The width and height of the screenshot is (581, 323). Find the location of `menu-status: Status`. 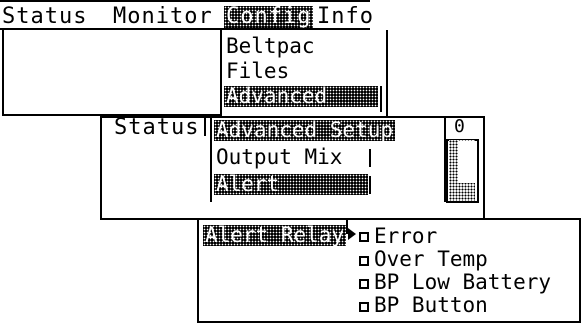

menu-status: Status is located at coordinates (44, 17).